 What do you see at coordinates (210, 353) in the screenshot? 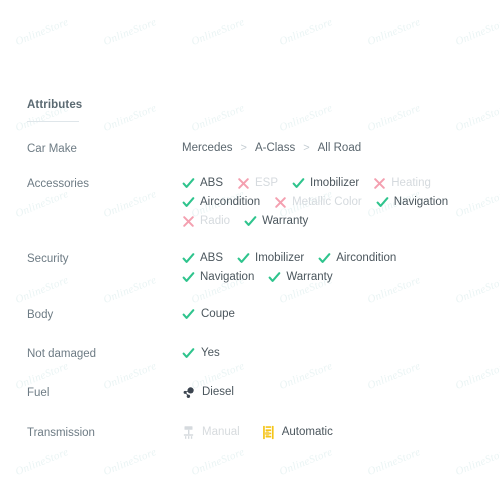
I see `not-damaged-label: Yes` at bounding box center [210, 353].